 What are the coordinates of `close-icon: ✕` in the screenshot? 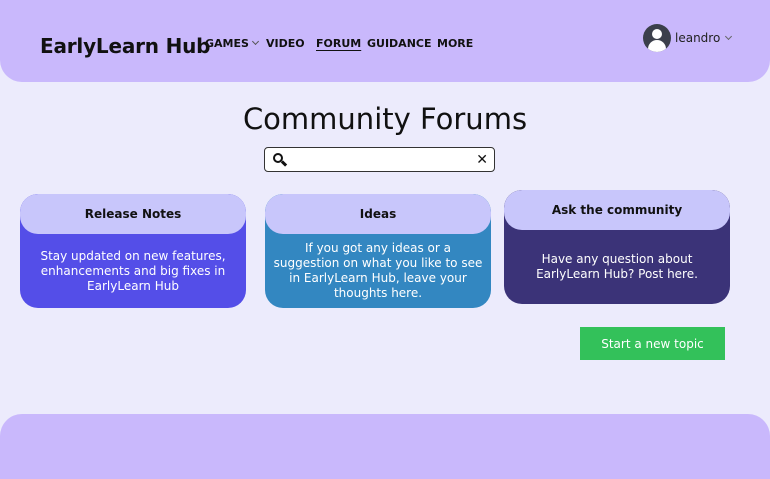 It's located at (482, 160).